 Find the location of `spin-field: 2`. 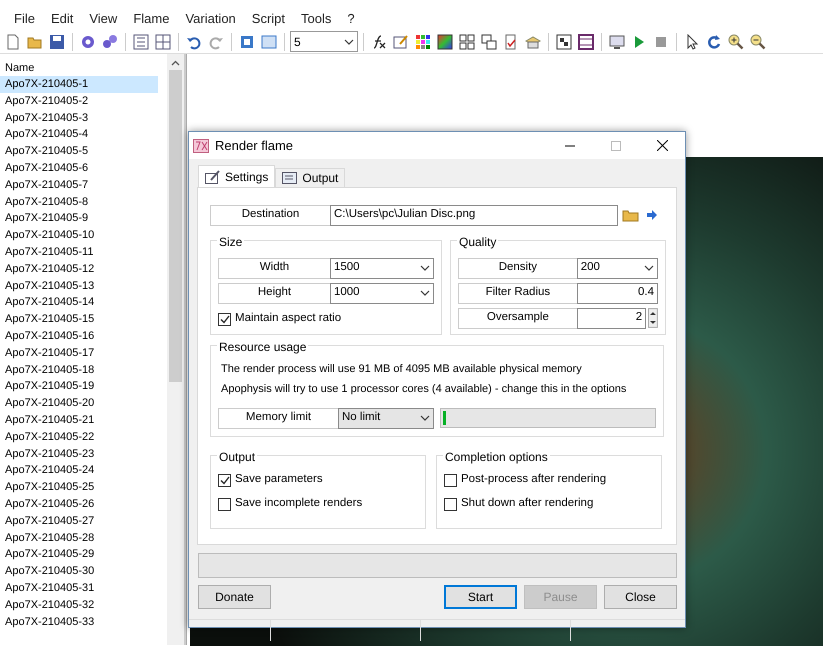

spin-field: 2 is located at coordinates (611, 318).